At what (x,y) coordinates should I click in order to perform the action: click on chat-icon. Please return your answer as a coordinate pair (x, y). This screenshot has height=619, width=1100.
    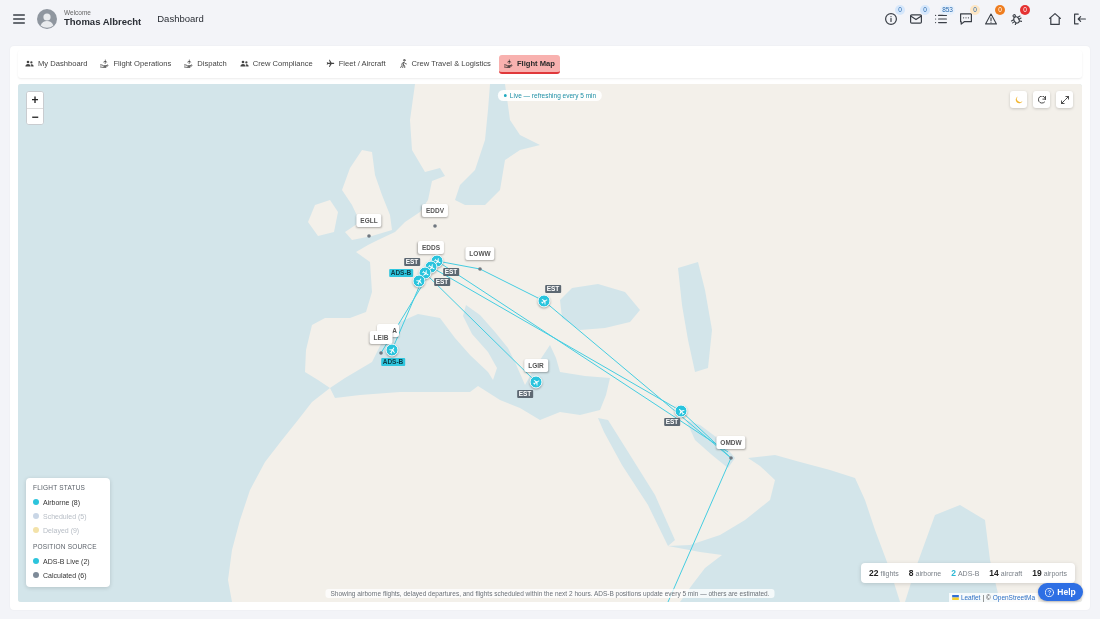
    Looking at the image, I should click on (966, 18).